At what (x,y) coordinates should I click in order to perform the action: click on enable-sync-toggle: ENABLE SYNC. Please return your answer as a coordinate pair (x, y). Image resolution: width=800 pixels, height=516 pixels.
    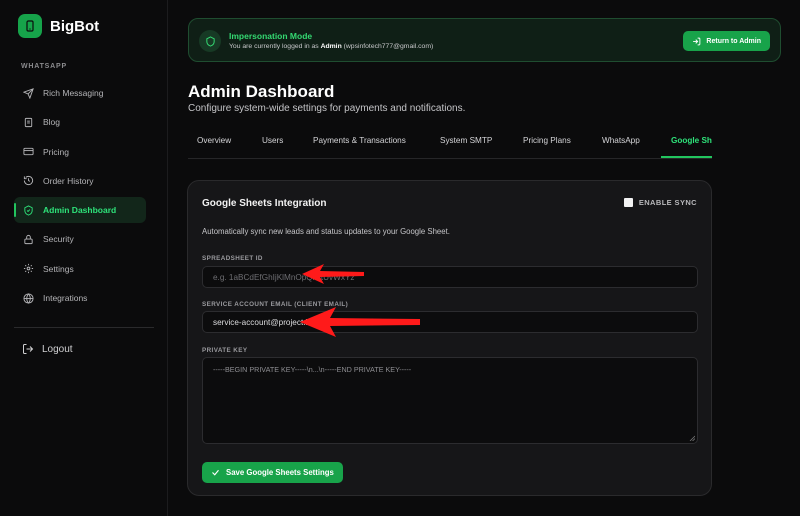
    Looking at the image, I should click on (660, 202).